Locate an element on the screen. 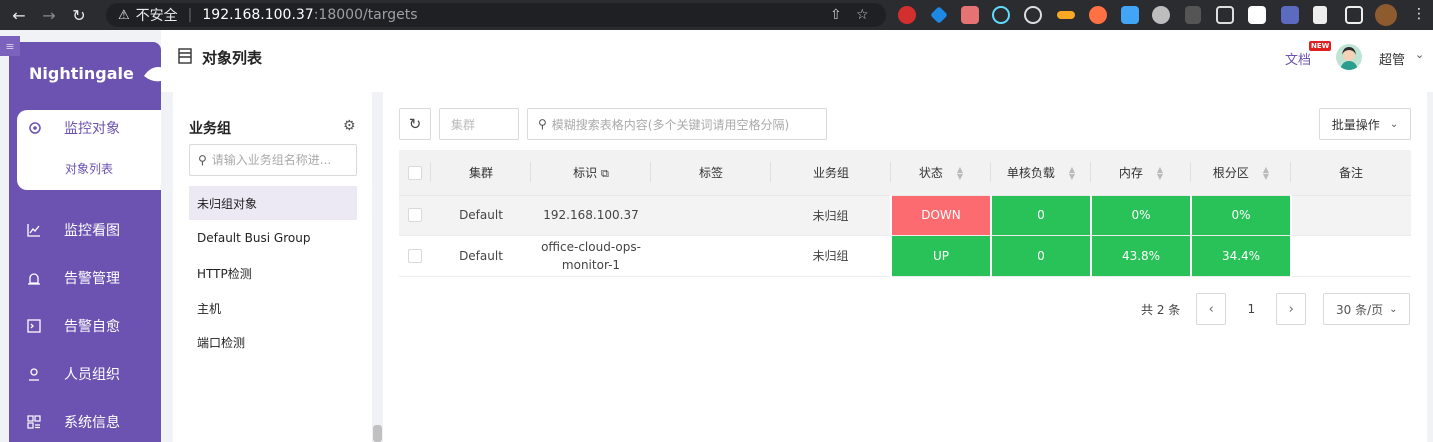  group-item: 端口检测 is located at coordinates (273, 342).